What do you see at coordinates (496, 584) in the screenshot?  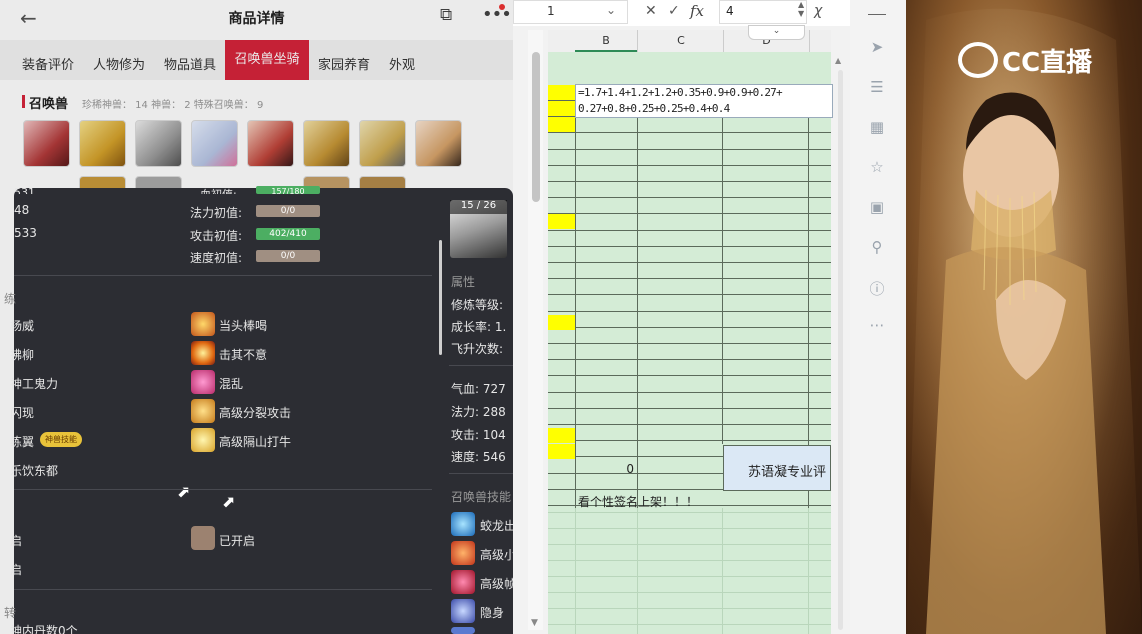 I see `skill-name: 高级帧` at bounding box center [496, 584].